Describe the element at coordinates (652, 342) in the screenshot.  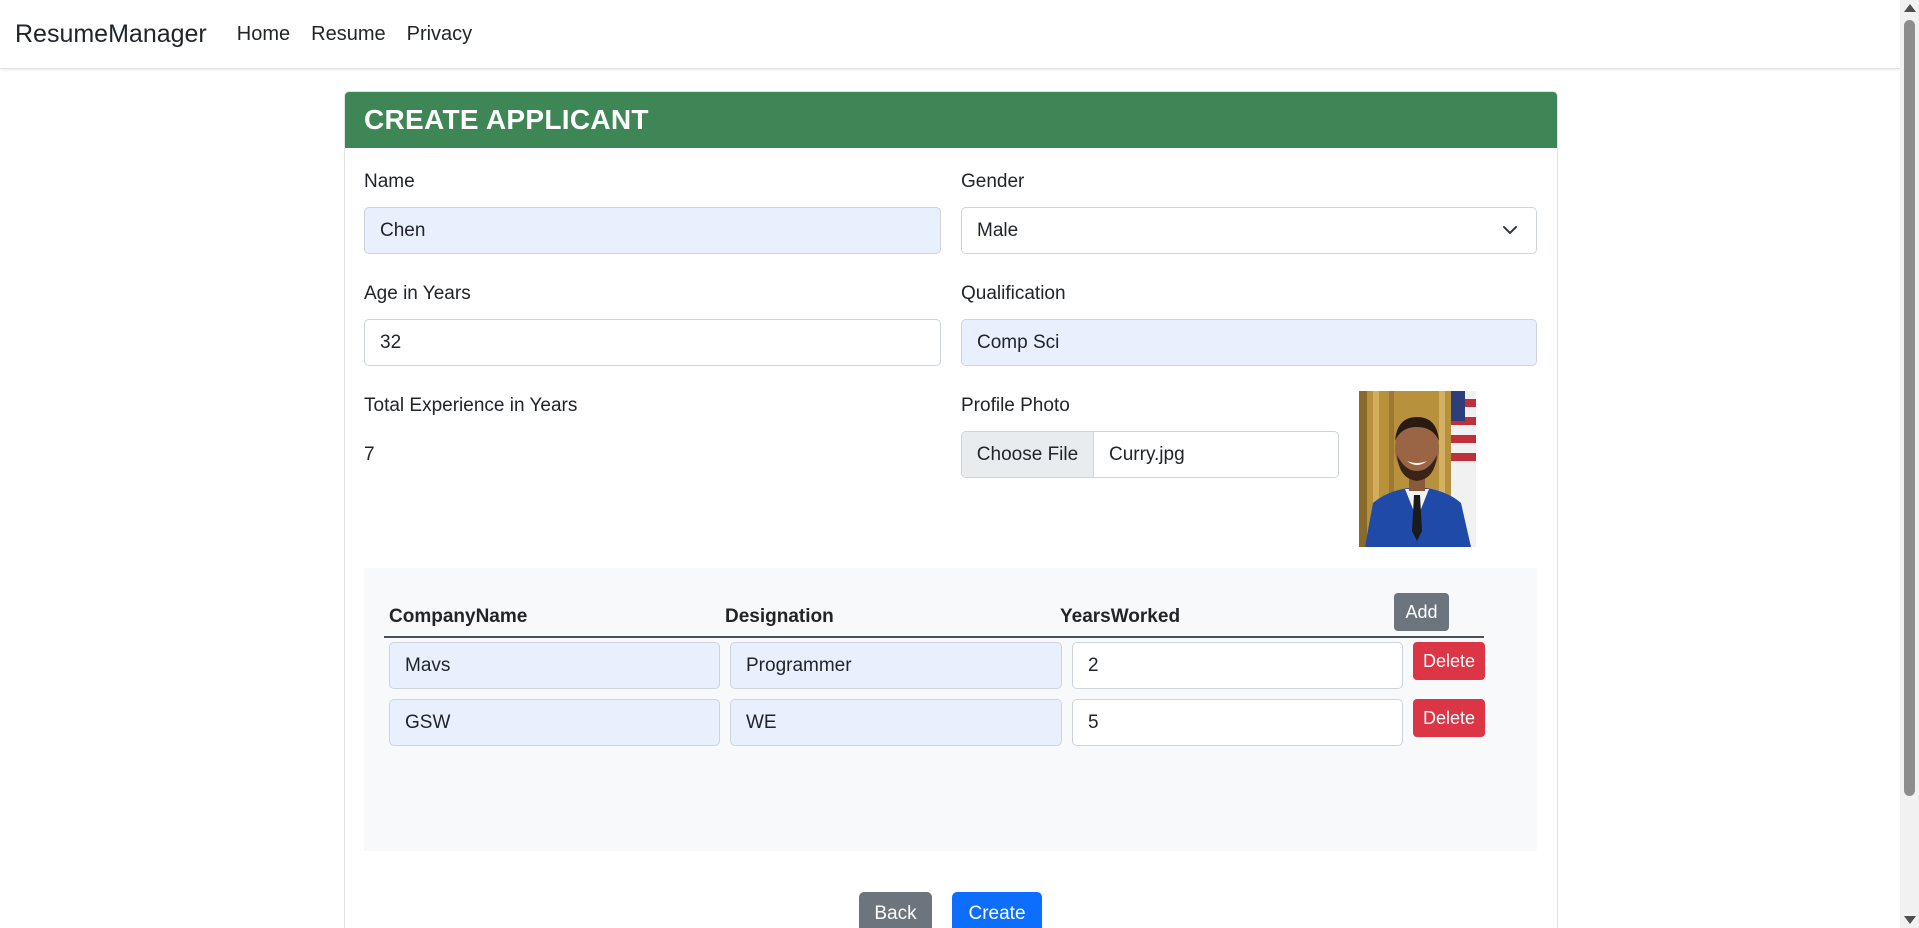
I see `age-input: 32` at that location.